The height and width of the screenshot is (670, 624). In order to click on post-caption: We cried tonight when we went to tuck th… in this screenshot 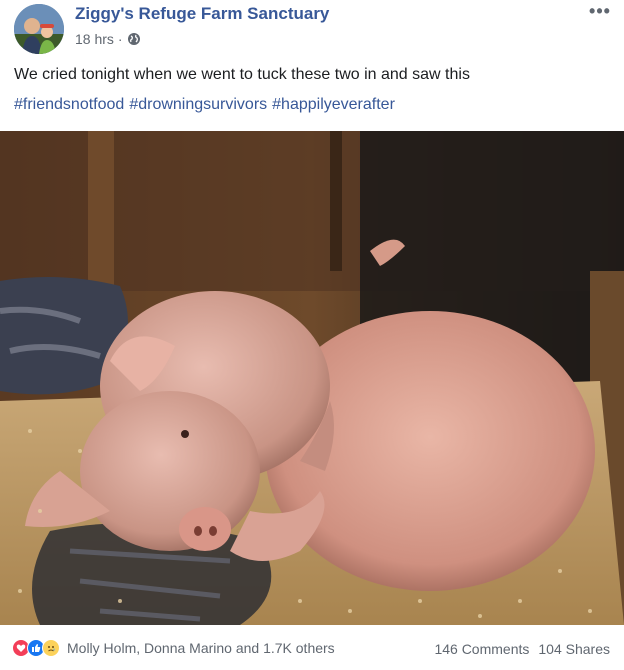, I will do `click(242, 74)`.